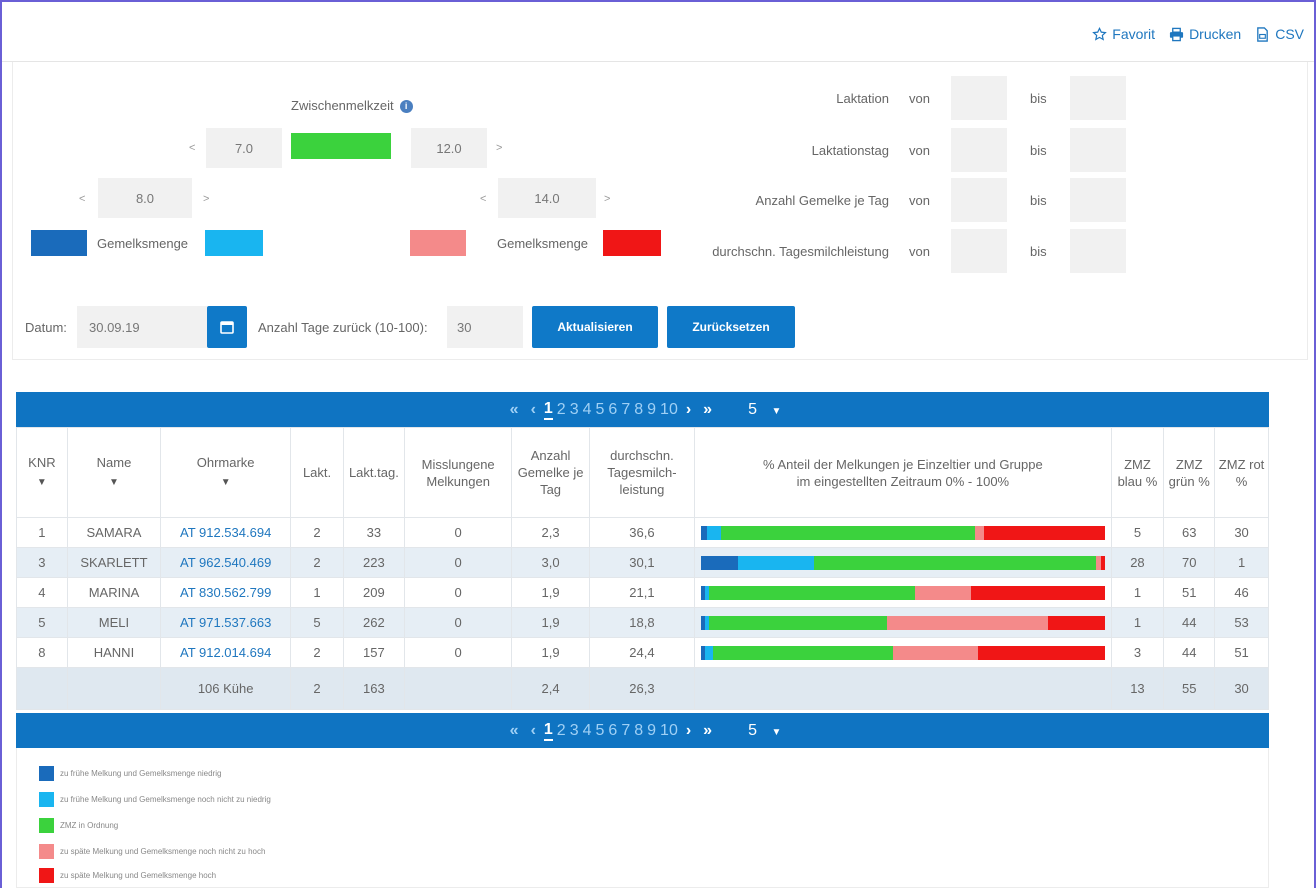  I want to click on legend-swatch, so click(46, 825).